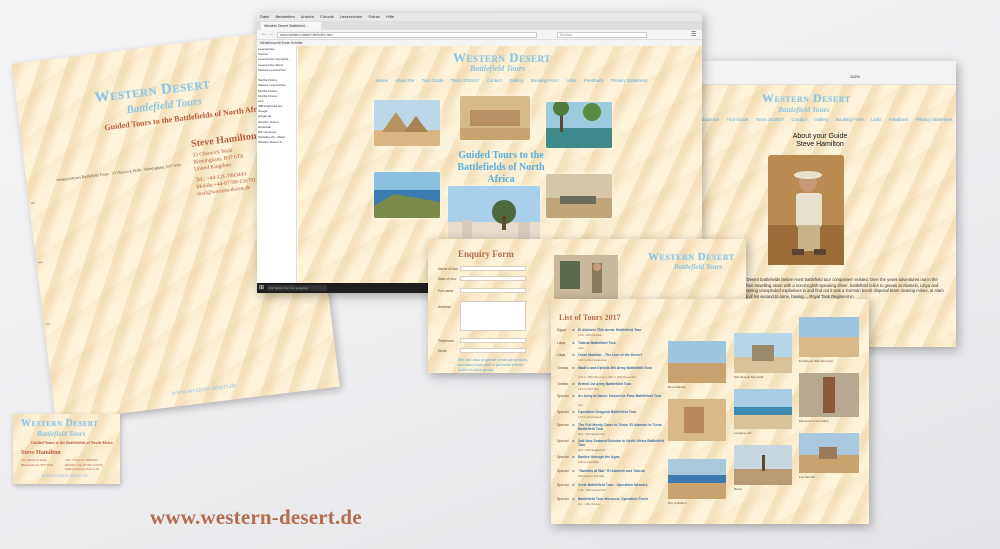 This screenshot has height=549, width=1000. Describe the element at coordinates (327, 16) in the screenshot. I see `menu-chronik: Chronik` at that location.